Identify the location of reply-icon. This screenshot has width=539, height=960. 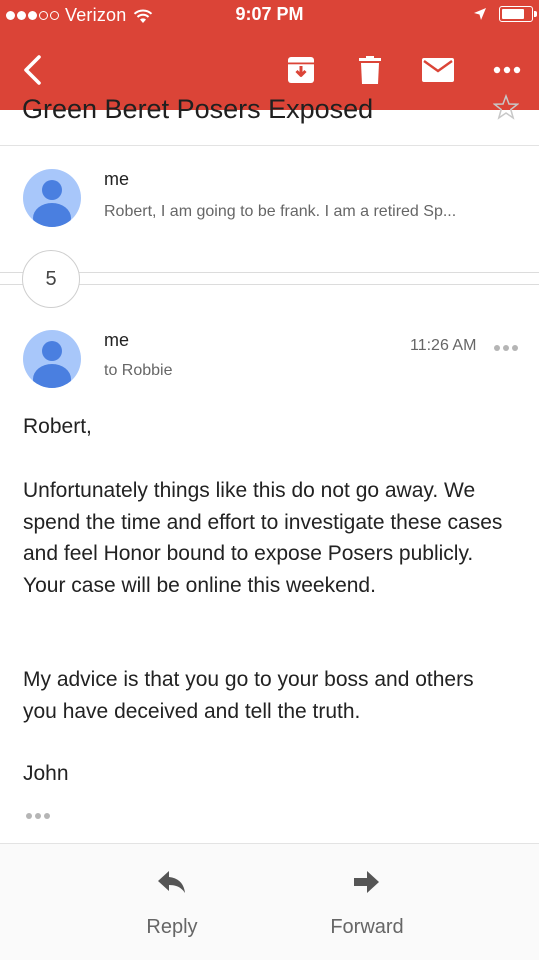
(171, 882).